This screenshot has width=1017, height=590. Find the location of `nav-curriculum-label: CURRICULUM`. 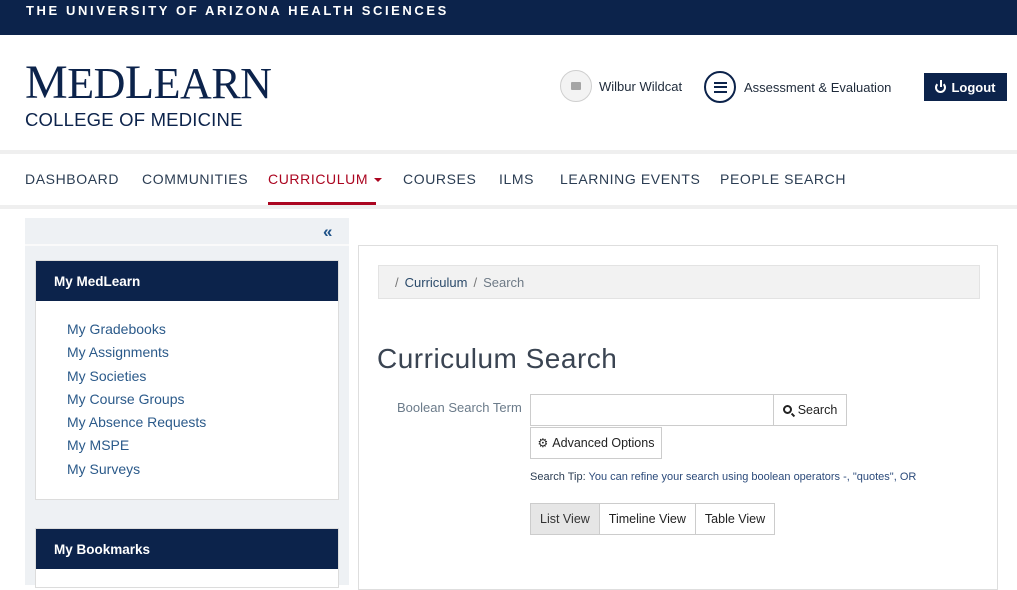

nav-curriculum-label: CURRICULUM is located at coordinates (318, 179).